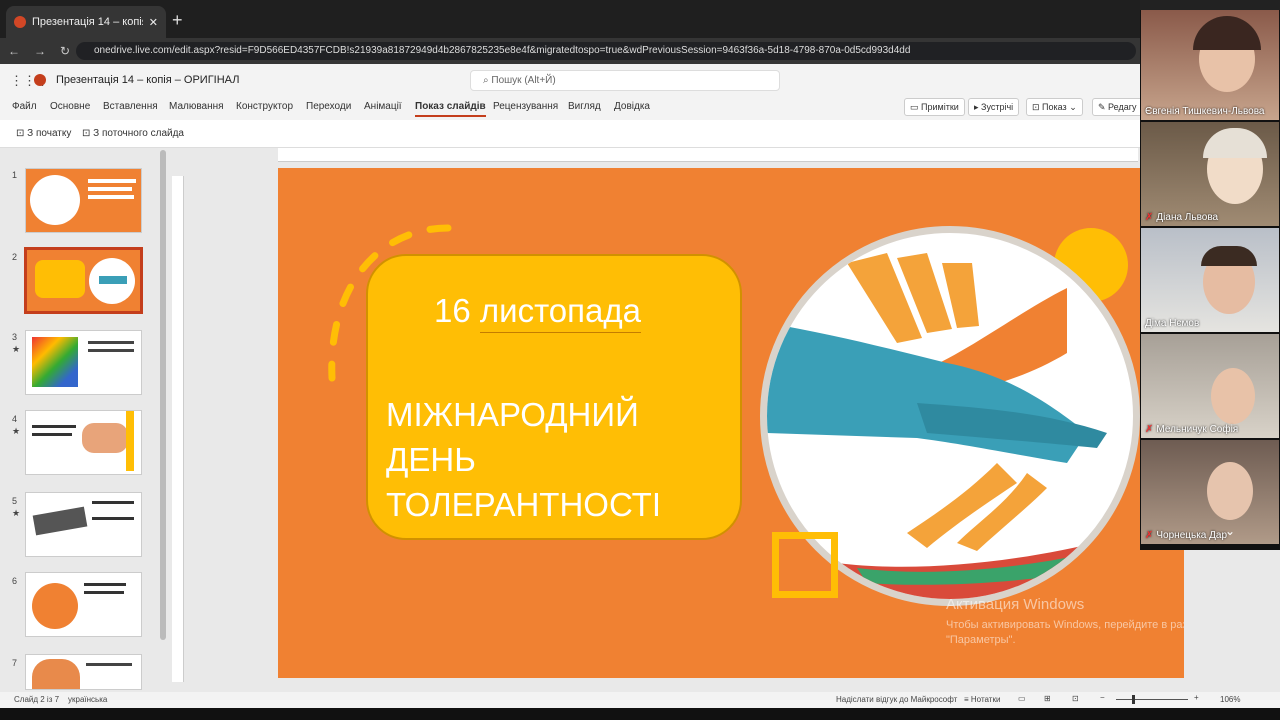  I want to click on present-icon: ⊡, so click(1037, 107).